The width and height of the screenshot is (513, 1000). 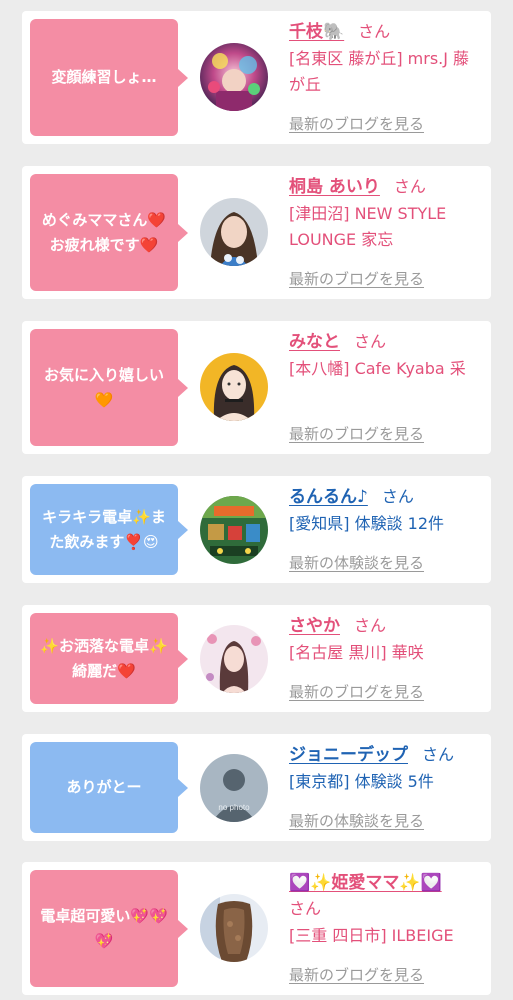 I want to click on user-info: さやか さん [名古屋 黒川] 華咲, so click(x=386, y=639).